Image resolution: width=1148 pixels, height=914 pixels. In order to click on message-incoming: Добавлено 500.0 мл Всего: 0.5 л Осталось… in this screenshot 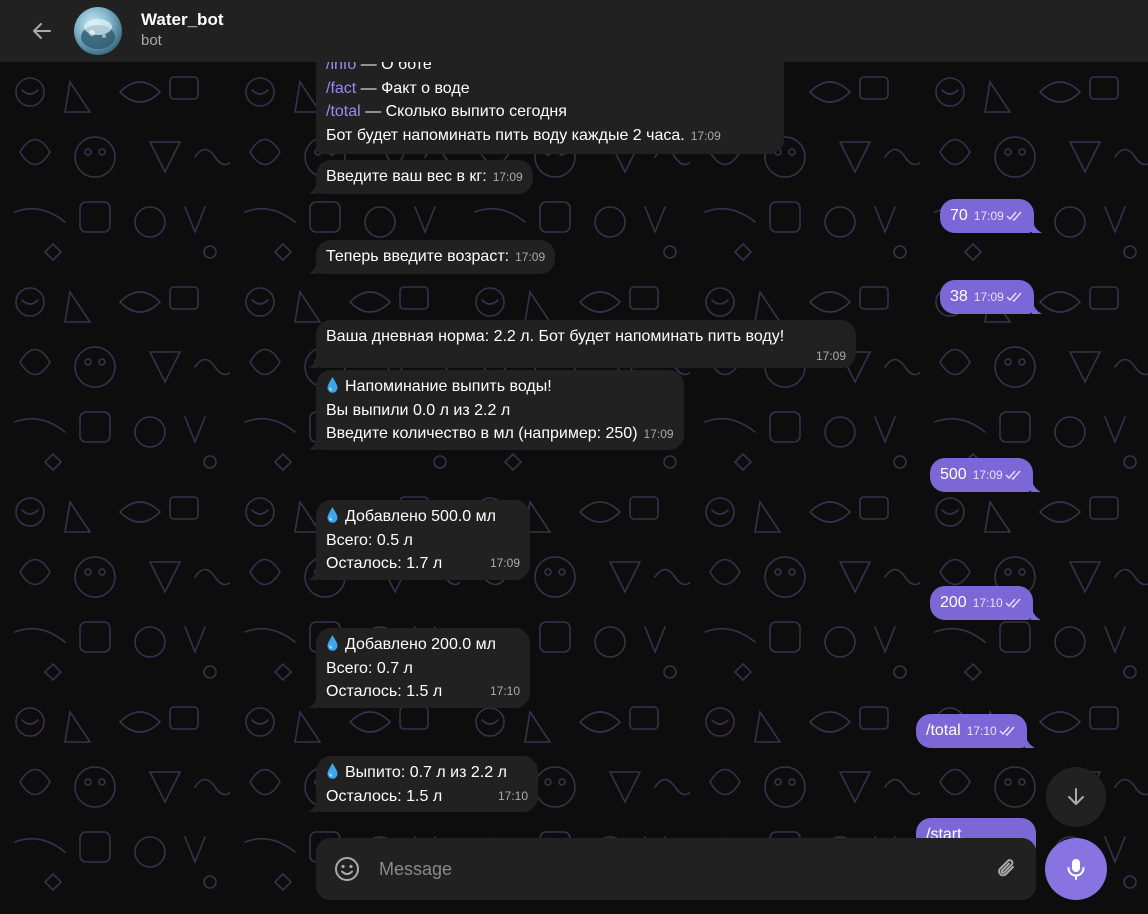, I will do `click(419, 540)`.